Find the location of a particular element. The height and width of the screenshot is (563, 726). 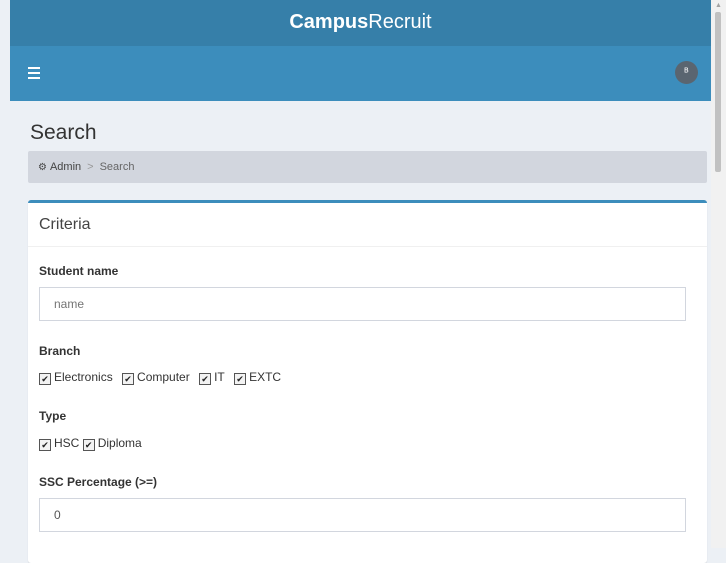

brand-bold: Campus is located at coordinates (329, 22).